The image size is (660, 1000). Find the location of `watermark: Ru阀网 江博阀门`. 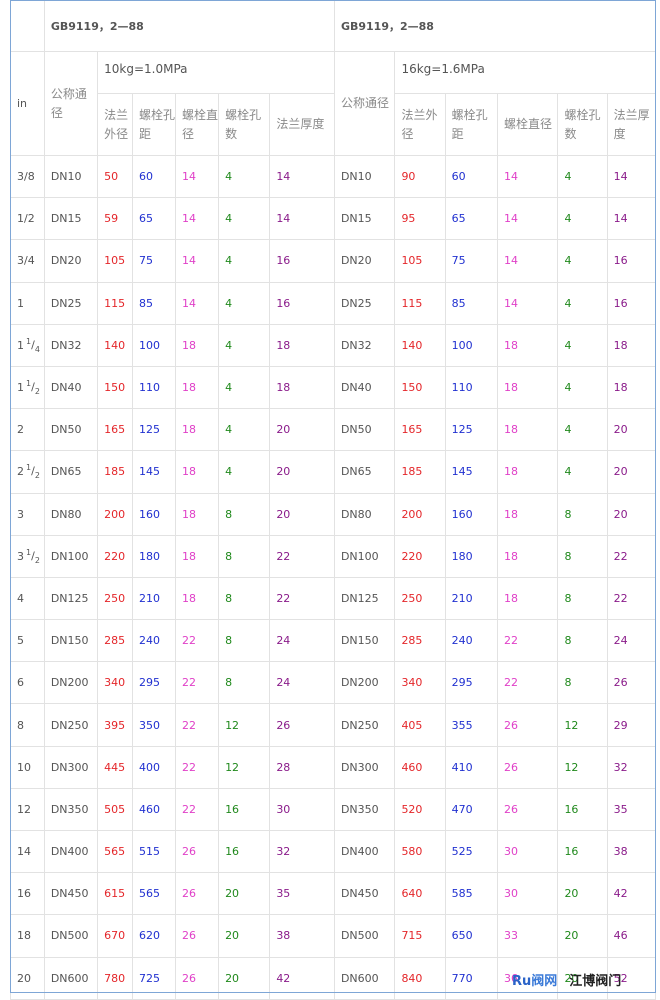

watermark: Ru阀网 江博阀门 is located at coordinates (566, 979).